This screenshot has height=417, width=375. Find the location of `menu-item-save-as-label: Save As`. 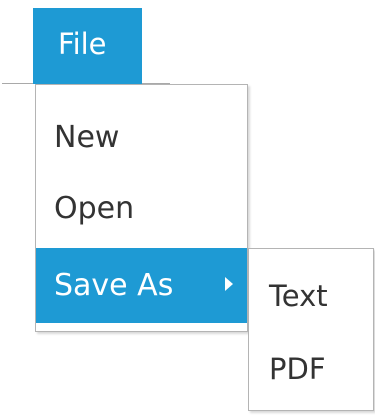

menu-item-save-as-label: Save As is located at coordinates (114, 285).